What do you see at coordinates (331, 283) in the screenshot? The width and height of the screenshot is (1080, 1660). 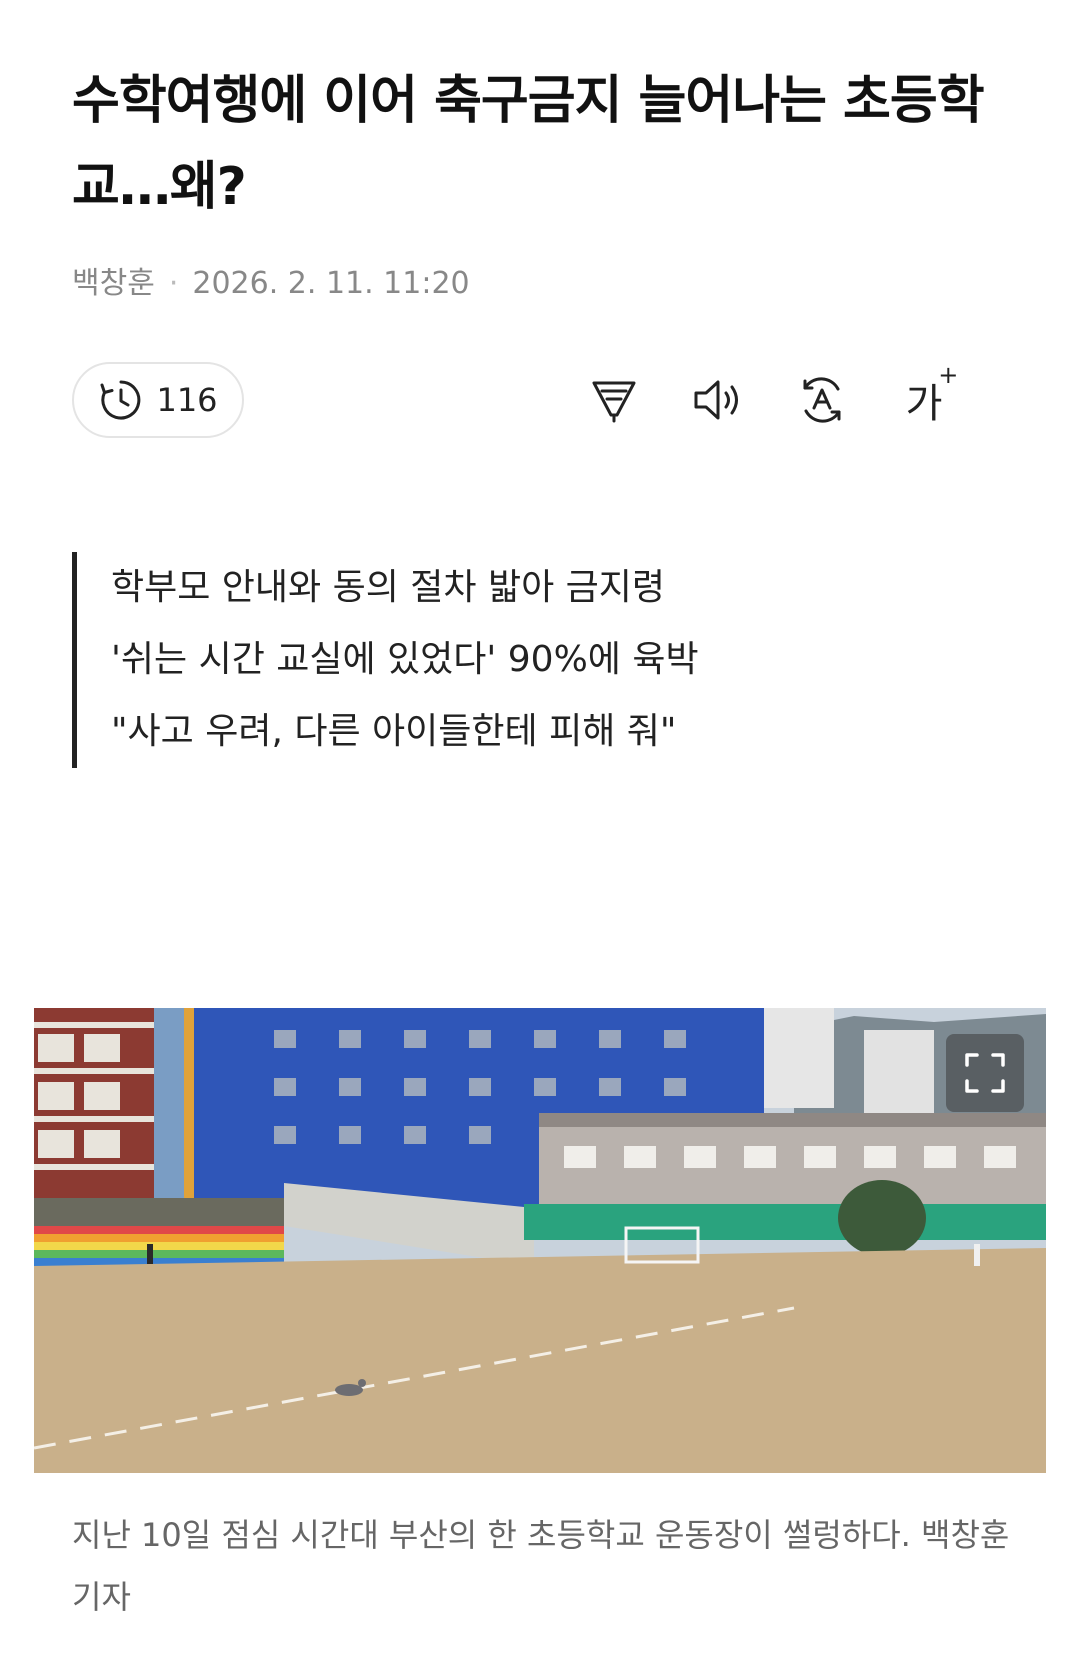 I see `publish-datetime: 2026. 2. 11. 11:20` at bounding box center [331, 283].